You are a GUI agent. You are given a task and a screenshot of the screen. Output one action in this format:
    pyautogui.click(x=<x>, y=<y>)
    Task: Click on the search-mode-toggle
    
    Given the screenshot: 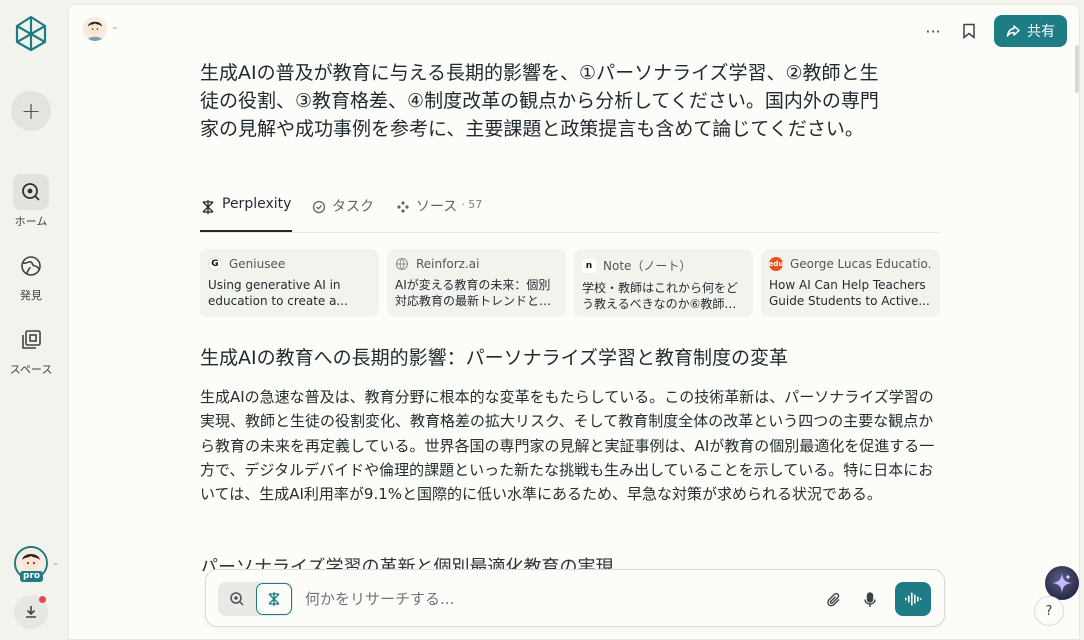 What is the action you would take?
    pyautogui.click(x=255, y=599)
    